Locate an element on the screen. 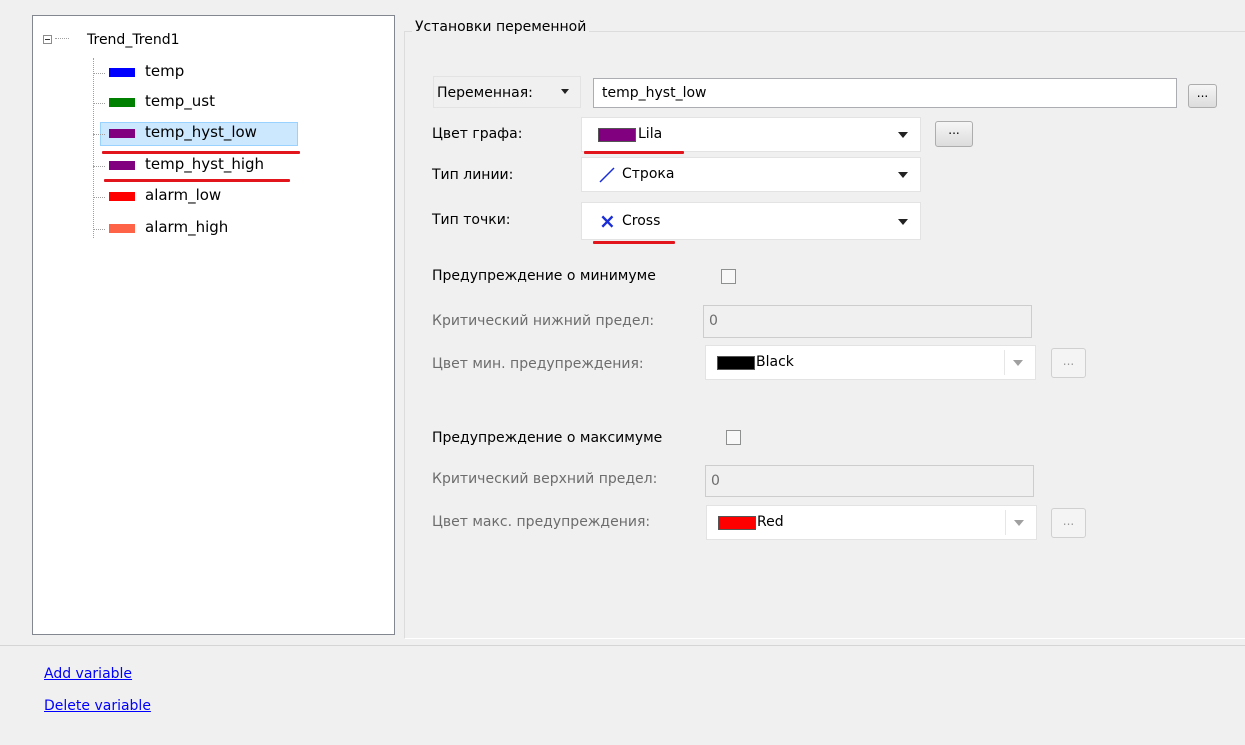  graph-color-select: Lila is located at coordinates (751, 134).